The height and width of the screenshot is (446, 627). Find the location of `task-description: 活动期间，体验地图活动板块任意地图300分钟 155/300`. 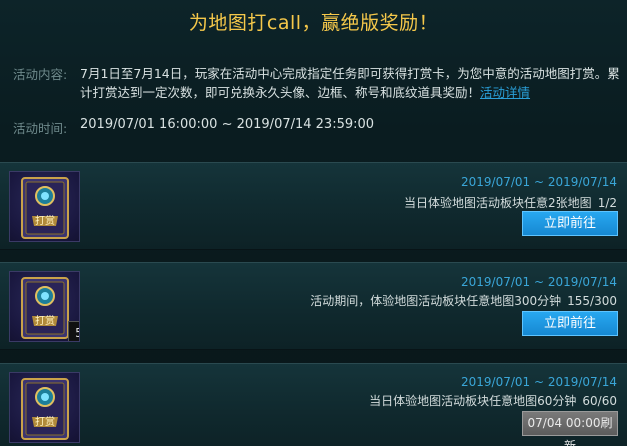

task-description: 活动期间，体验地图活动板块任意地图300分钟 155/300 is located at coordinates (463, 300).